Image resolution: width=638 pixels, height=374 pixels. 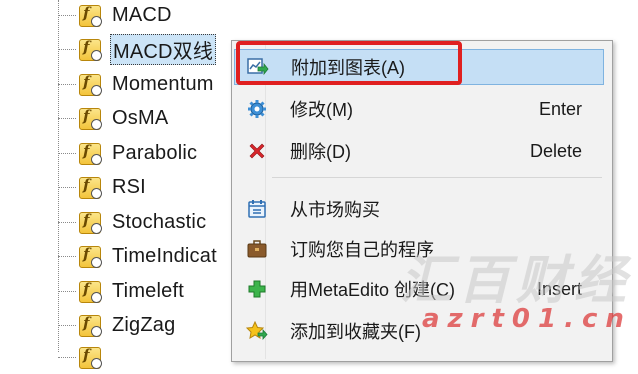 I want to click on tree-item-partial: f, so click(x=153, y=357).